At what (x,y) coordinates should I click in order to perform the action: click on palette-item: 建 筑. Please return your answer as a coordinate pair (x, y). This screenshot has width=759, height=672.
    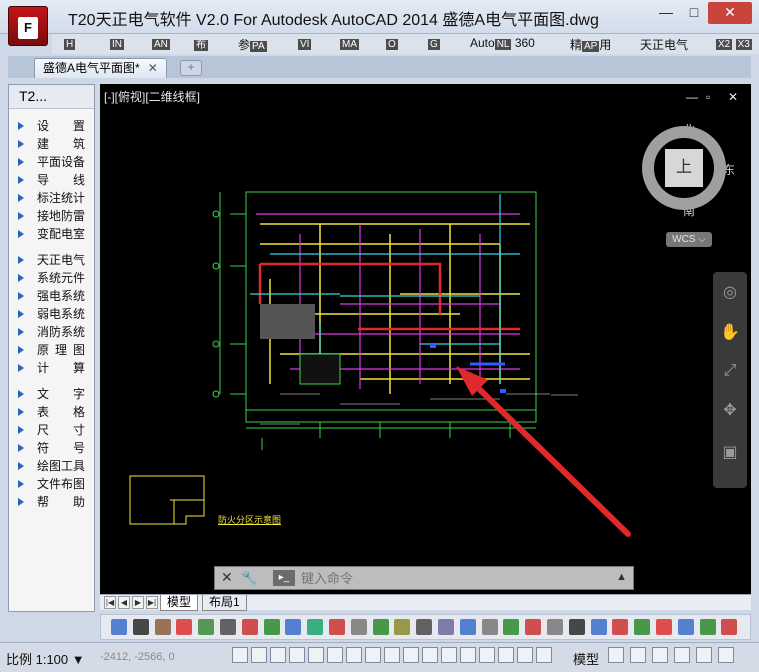
    Looking at the image, I should click on (51, 144).